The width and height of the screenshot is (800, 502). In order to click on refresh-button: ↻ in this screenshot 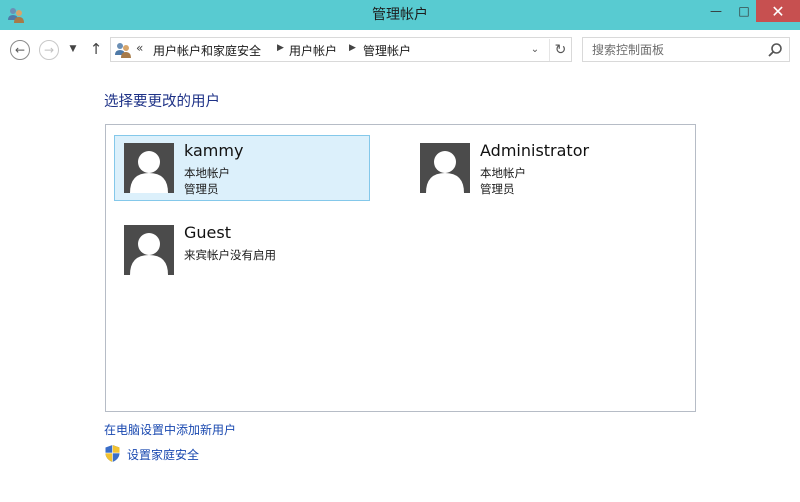, I will do `click(560, 50)`.